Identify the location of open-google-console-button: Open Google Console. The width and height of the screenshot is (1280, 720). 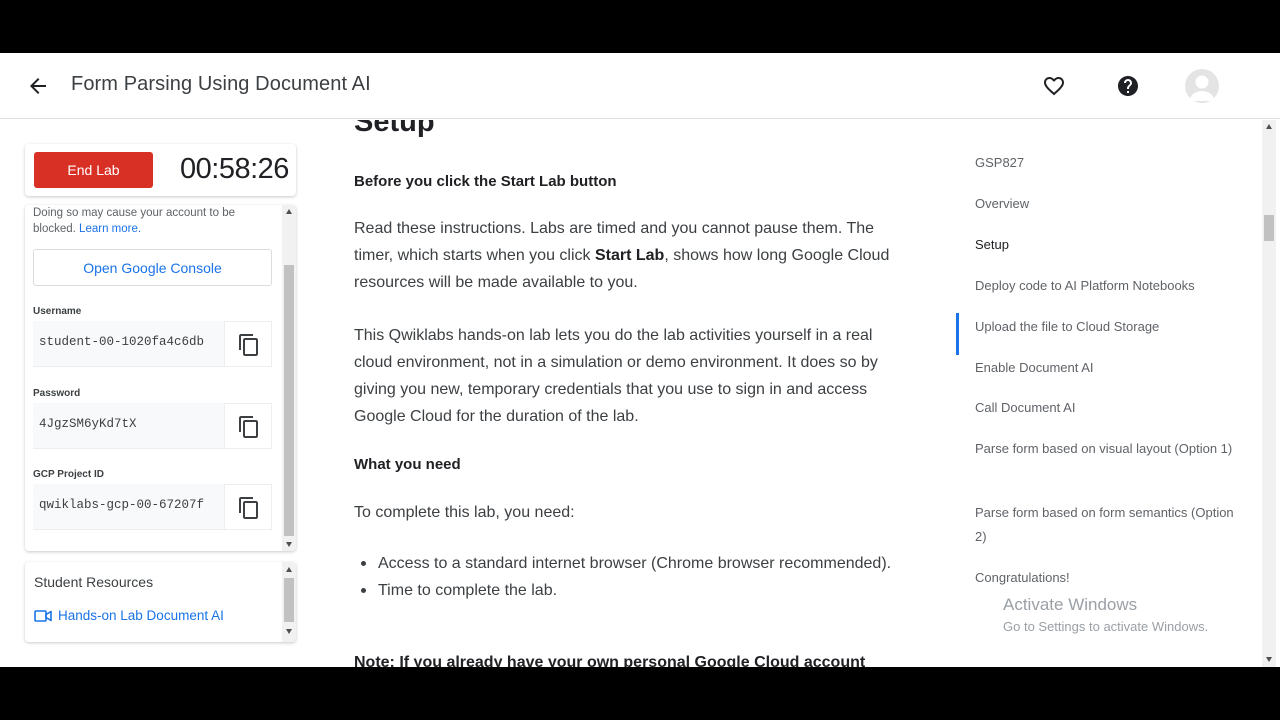
(152, 267).